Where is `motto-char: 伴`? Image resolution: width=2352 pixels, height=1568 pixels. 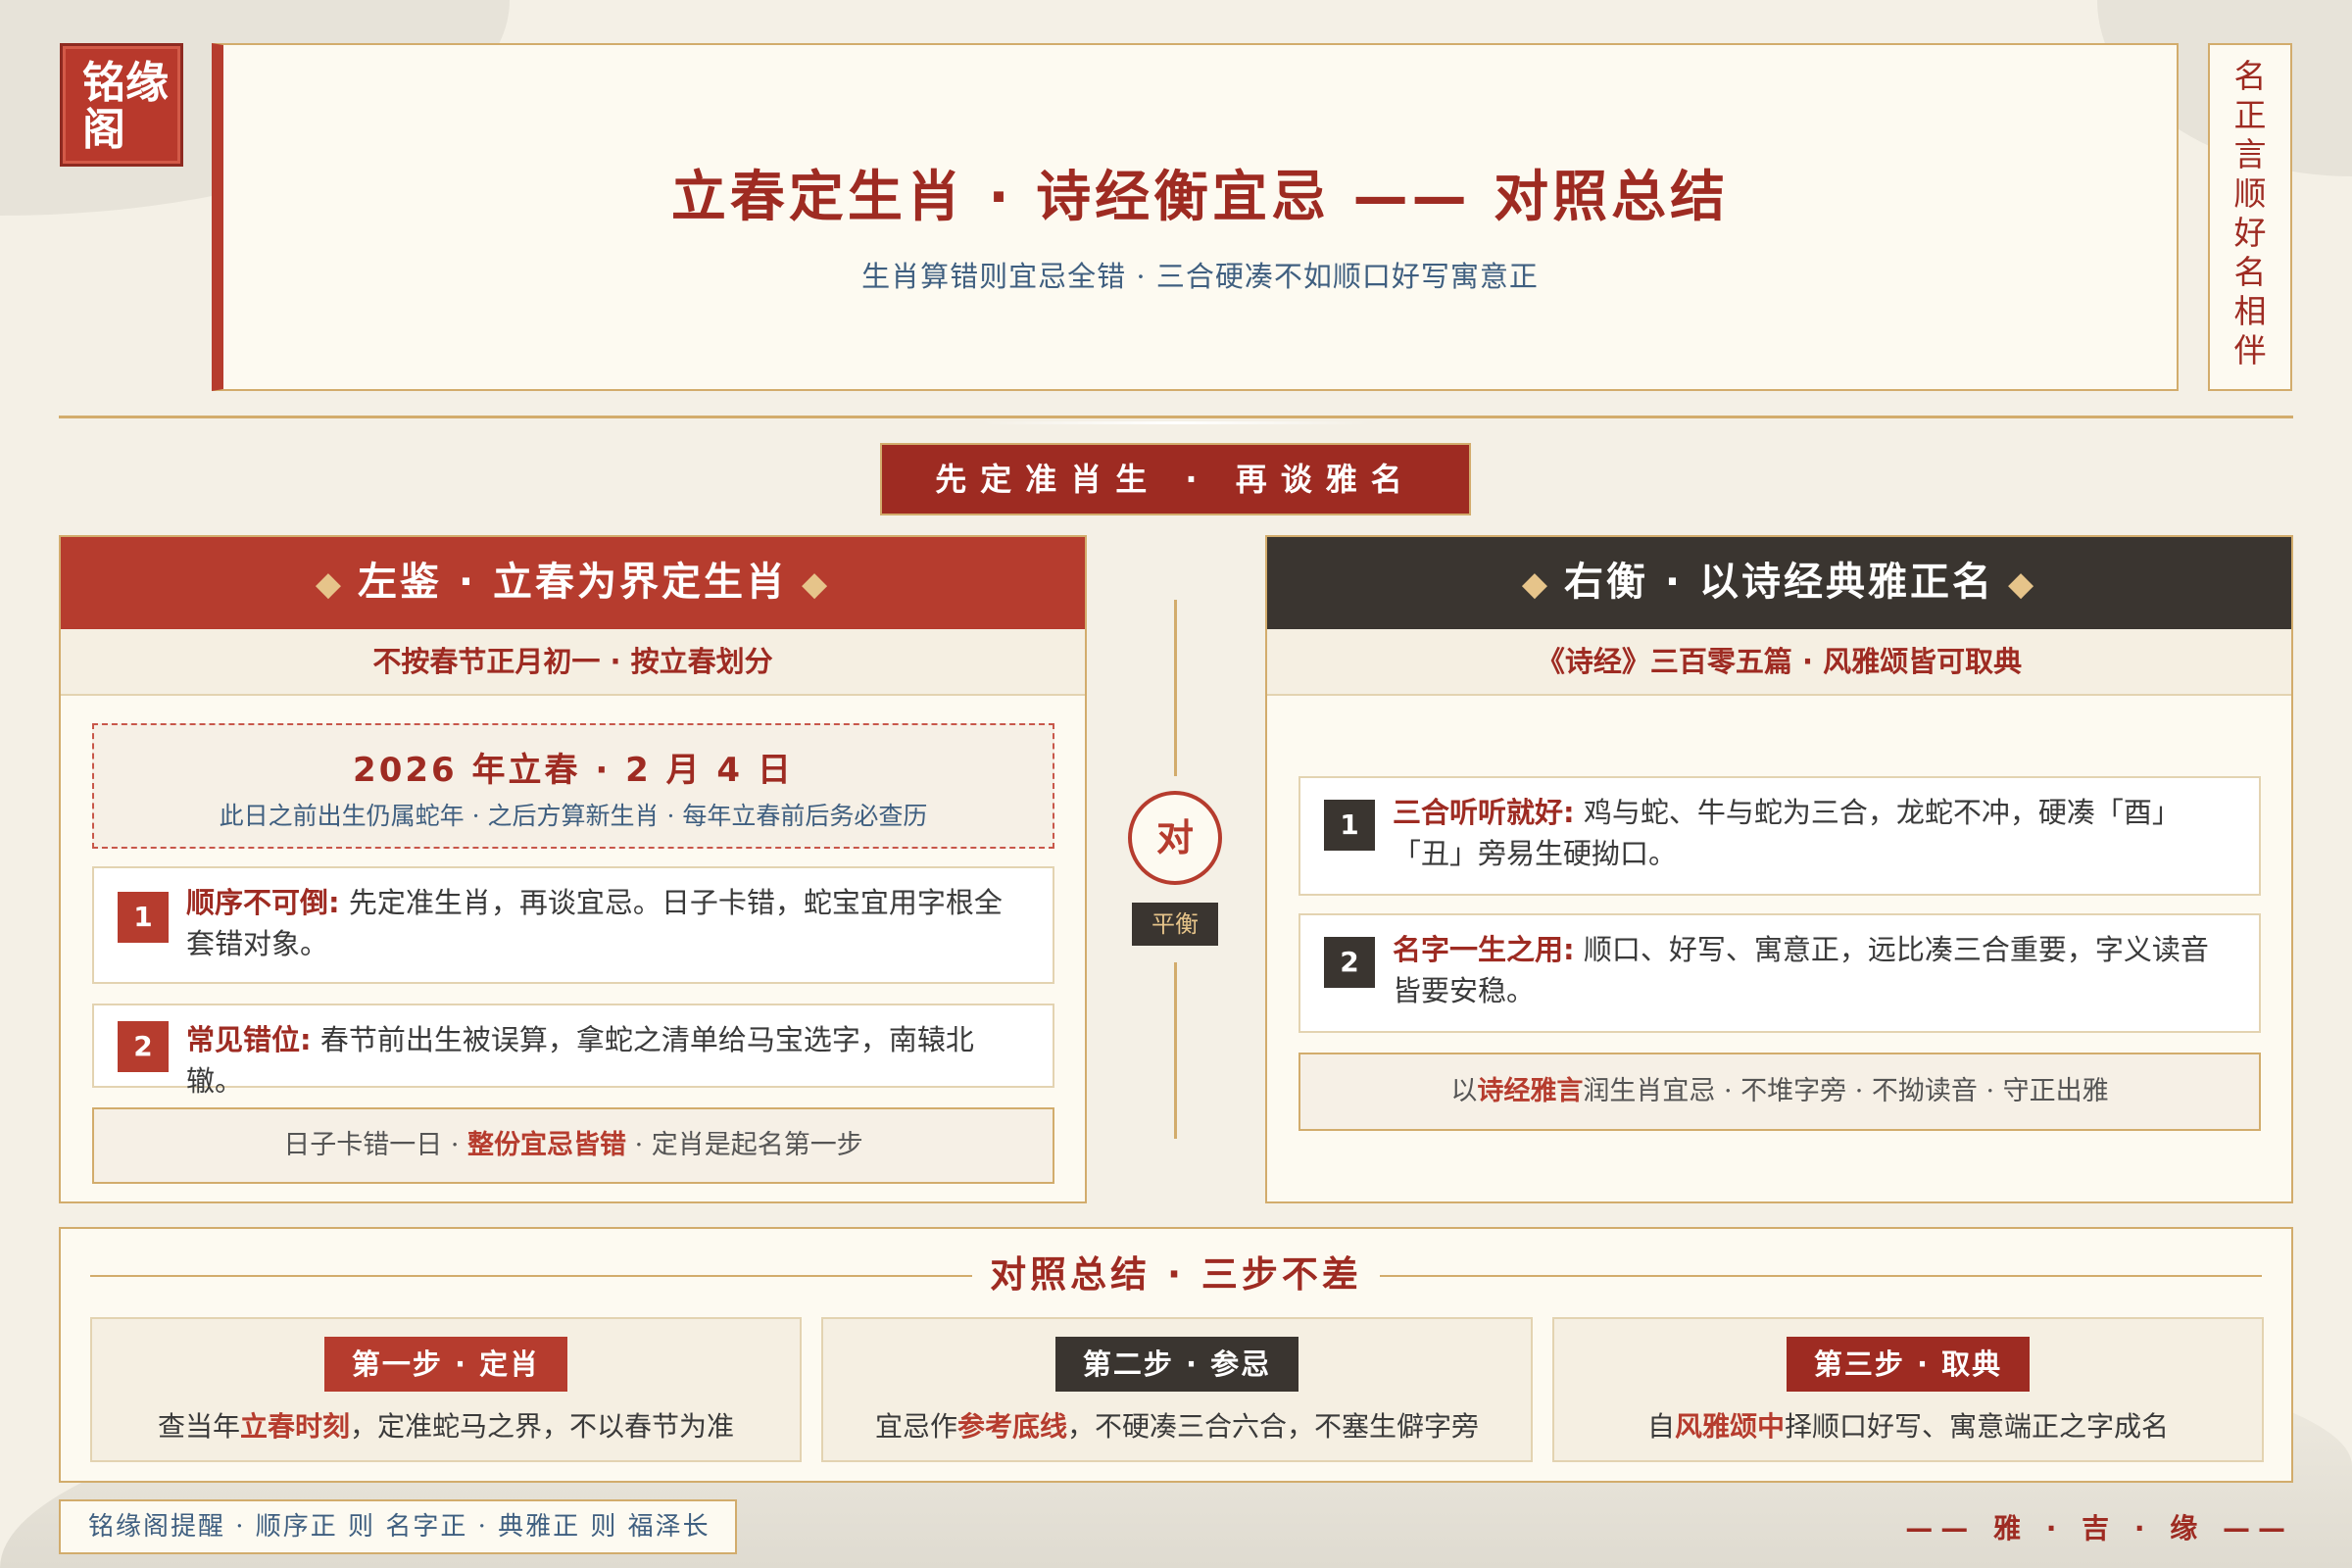
motto-char: 伴 is located at coordinates (2250, 350).